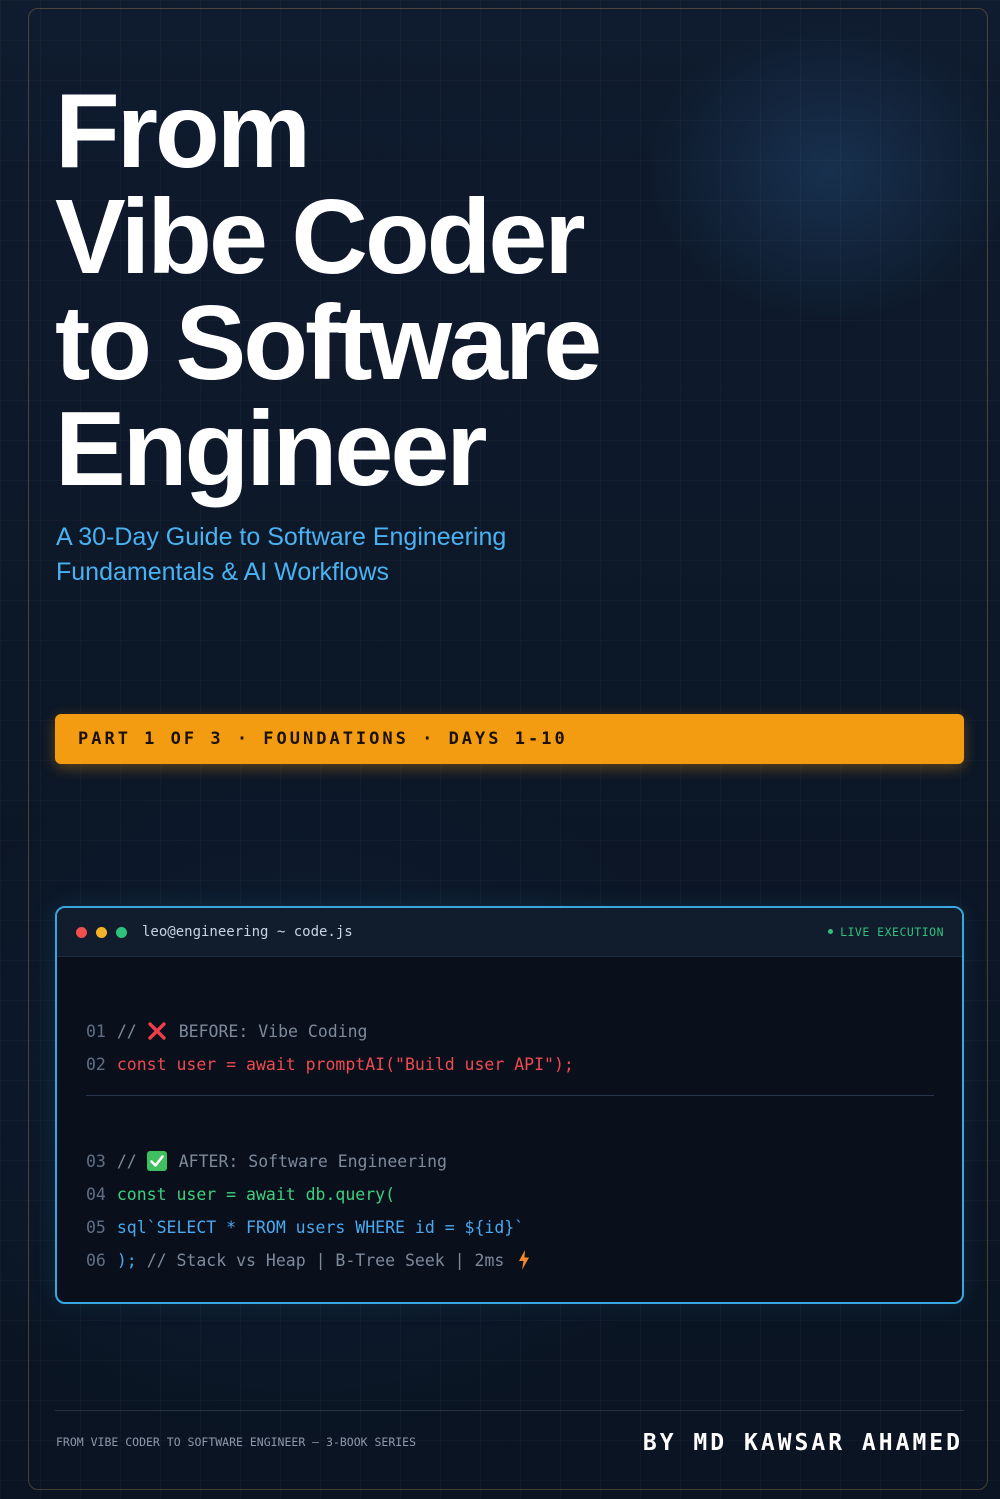  What do you see at coordinates (183, 131) in the screenshot?
I see `title-line-1: From` at bounding box center [183, 131].